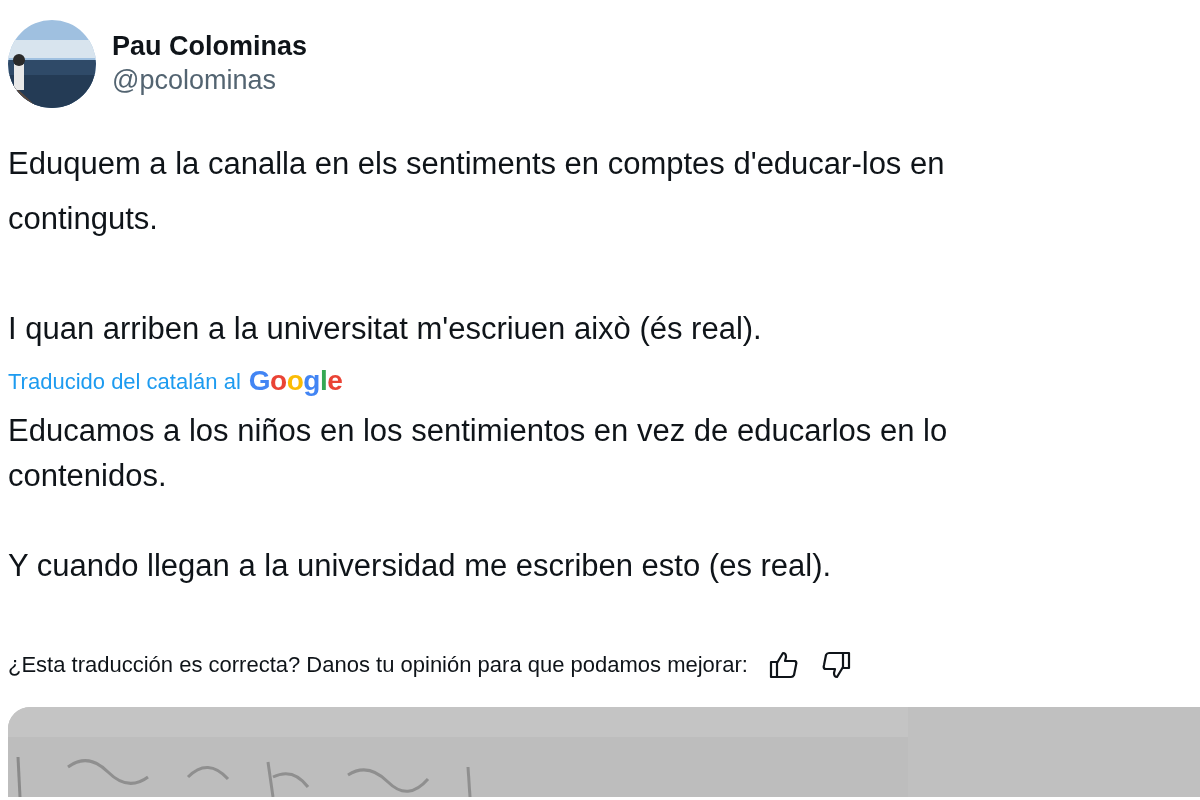  What do you see at coordinates (210, 46) in the screenshot?
I see `author-name: Pau Colominas` at bounding box center [210, 46].